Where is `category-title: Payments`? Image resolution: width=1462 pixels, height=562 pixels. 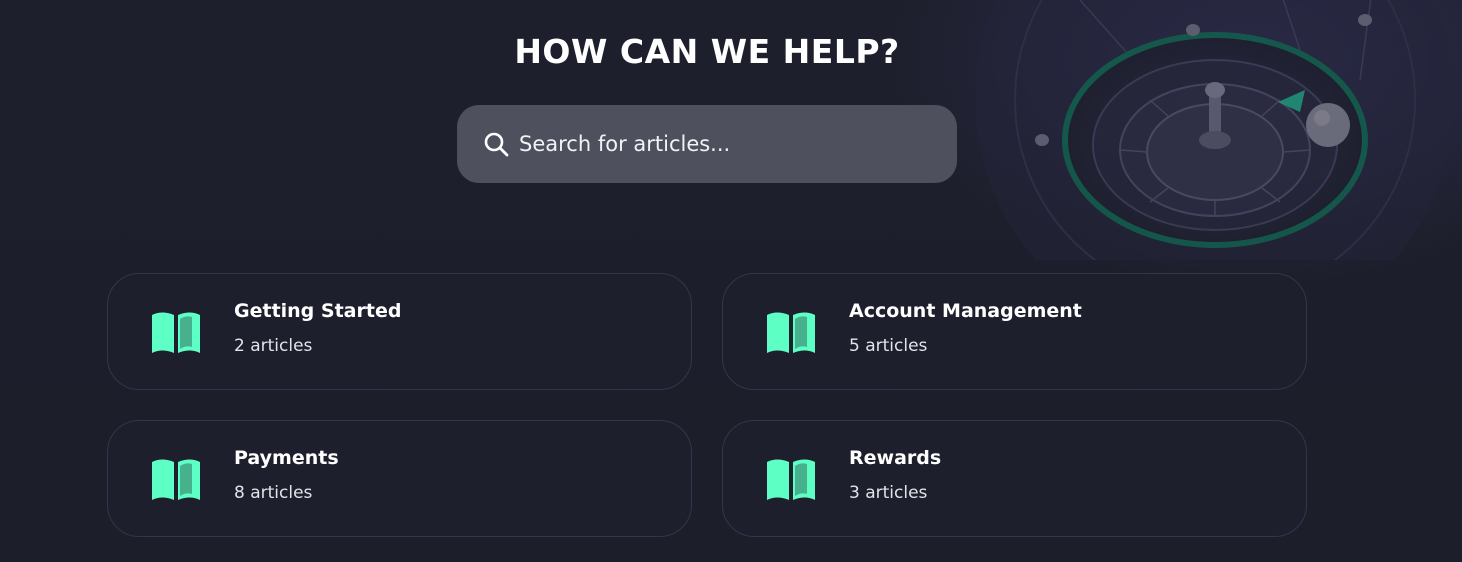
category-title: Payments is located at coordinates (286, 458).